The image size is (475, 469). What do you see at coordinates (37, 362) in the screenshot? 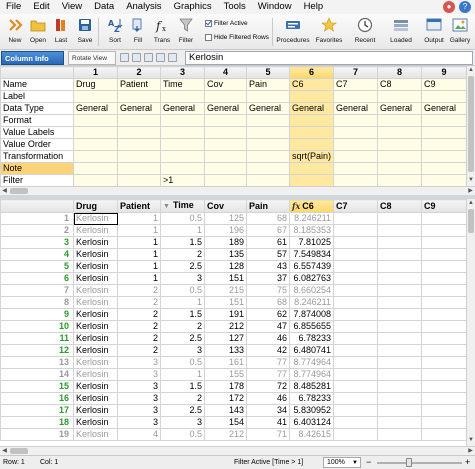
I see `row-number: 13` at bounding box center [37, 362].